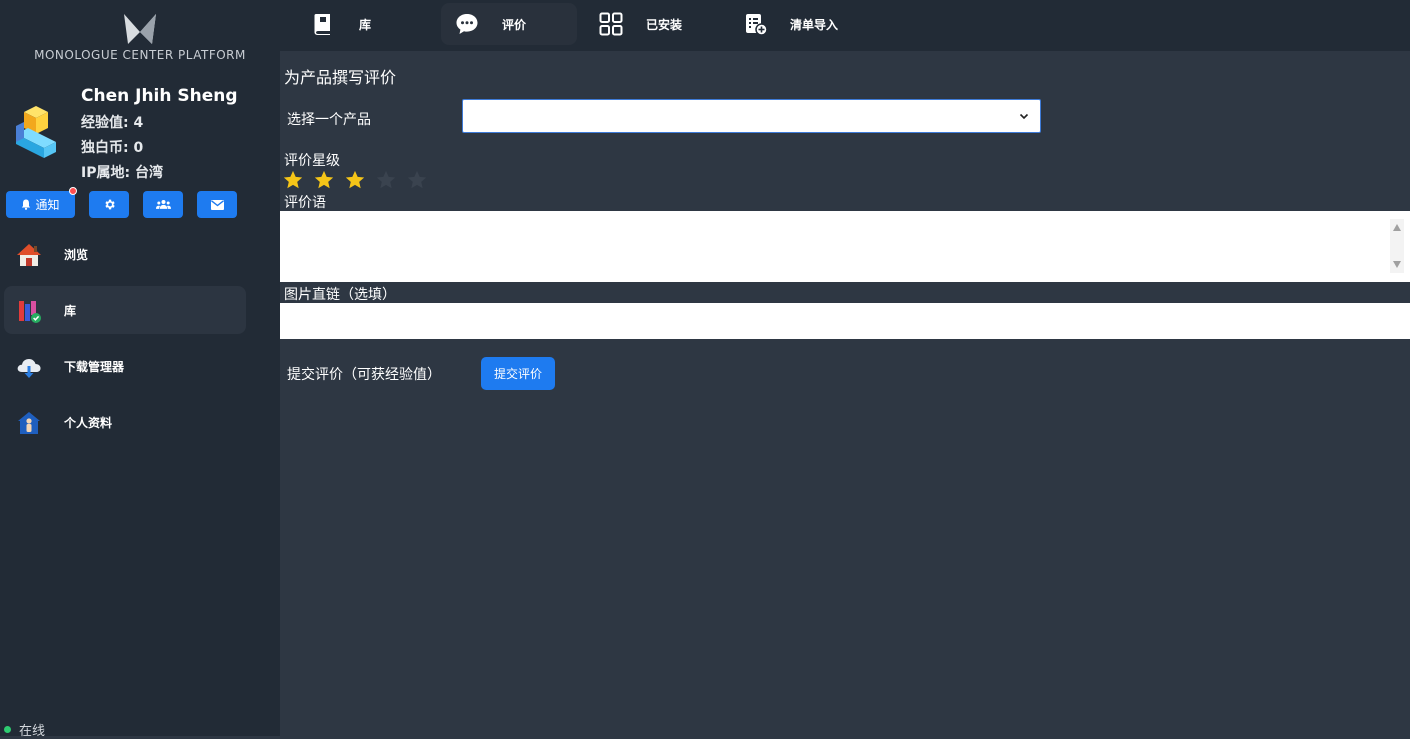 This screenshot has height=739, width=1410. I want to click on avatar, so click(36, 132).